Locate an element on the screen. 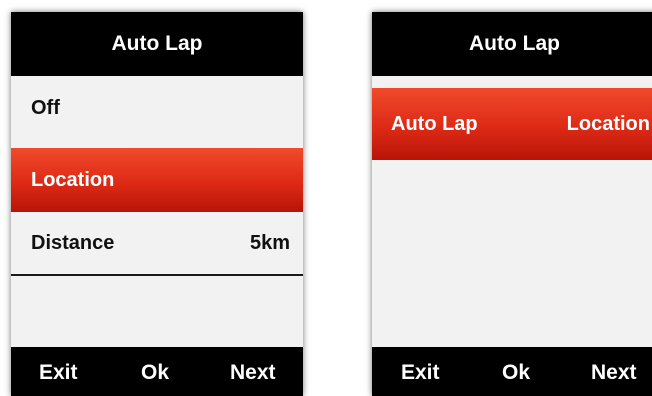 This screenshot has height=396, width=652. menu-item-label: Location is located at coordinates (73, 179).